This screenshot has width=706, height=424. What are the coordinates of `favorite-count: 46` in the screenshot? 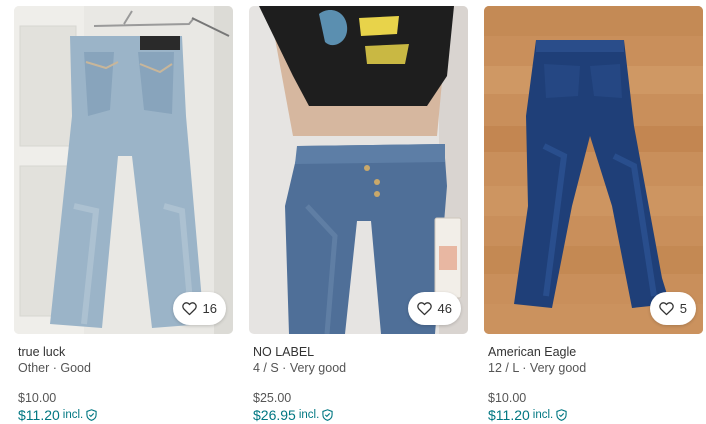 It's located at (444, 308).